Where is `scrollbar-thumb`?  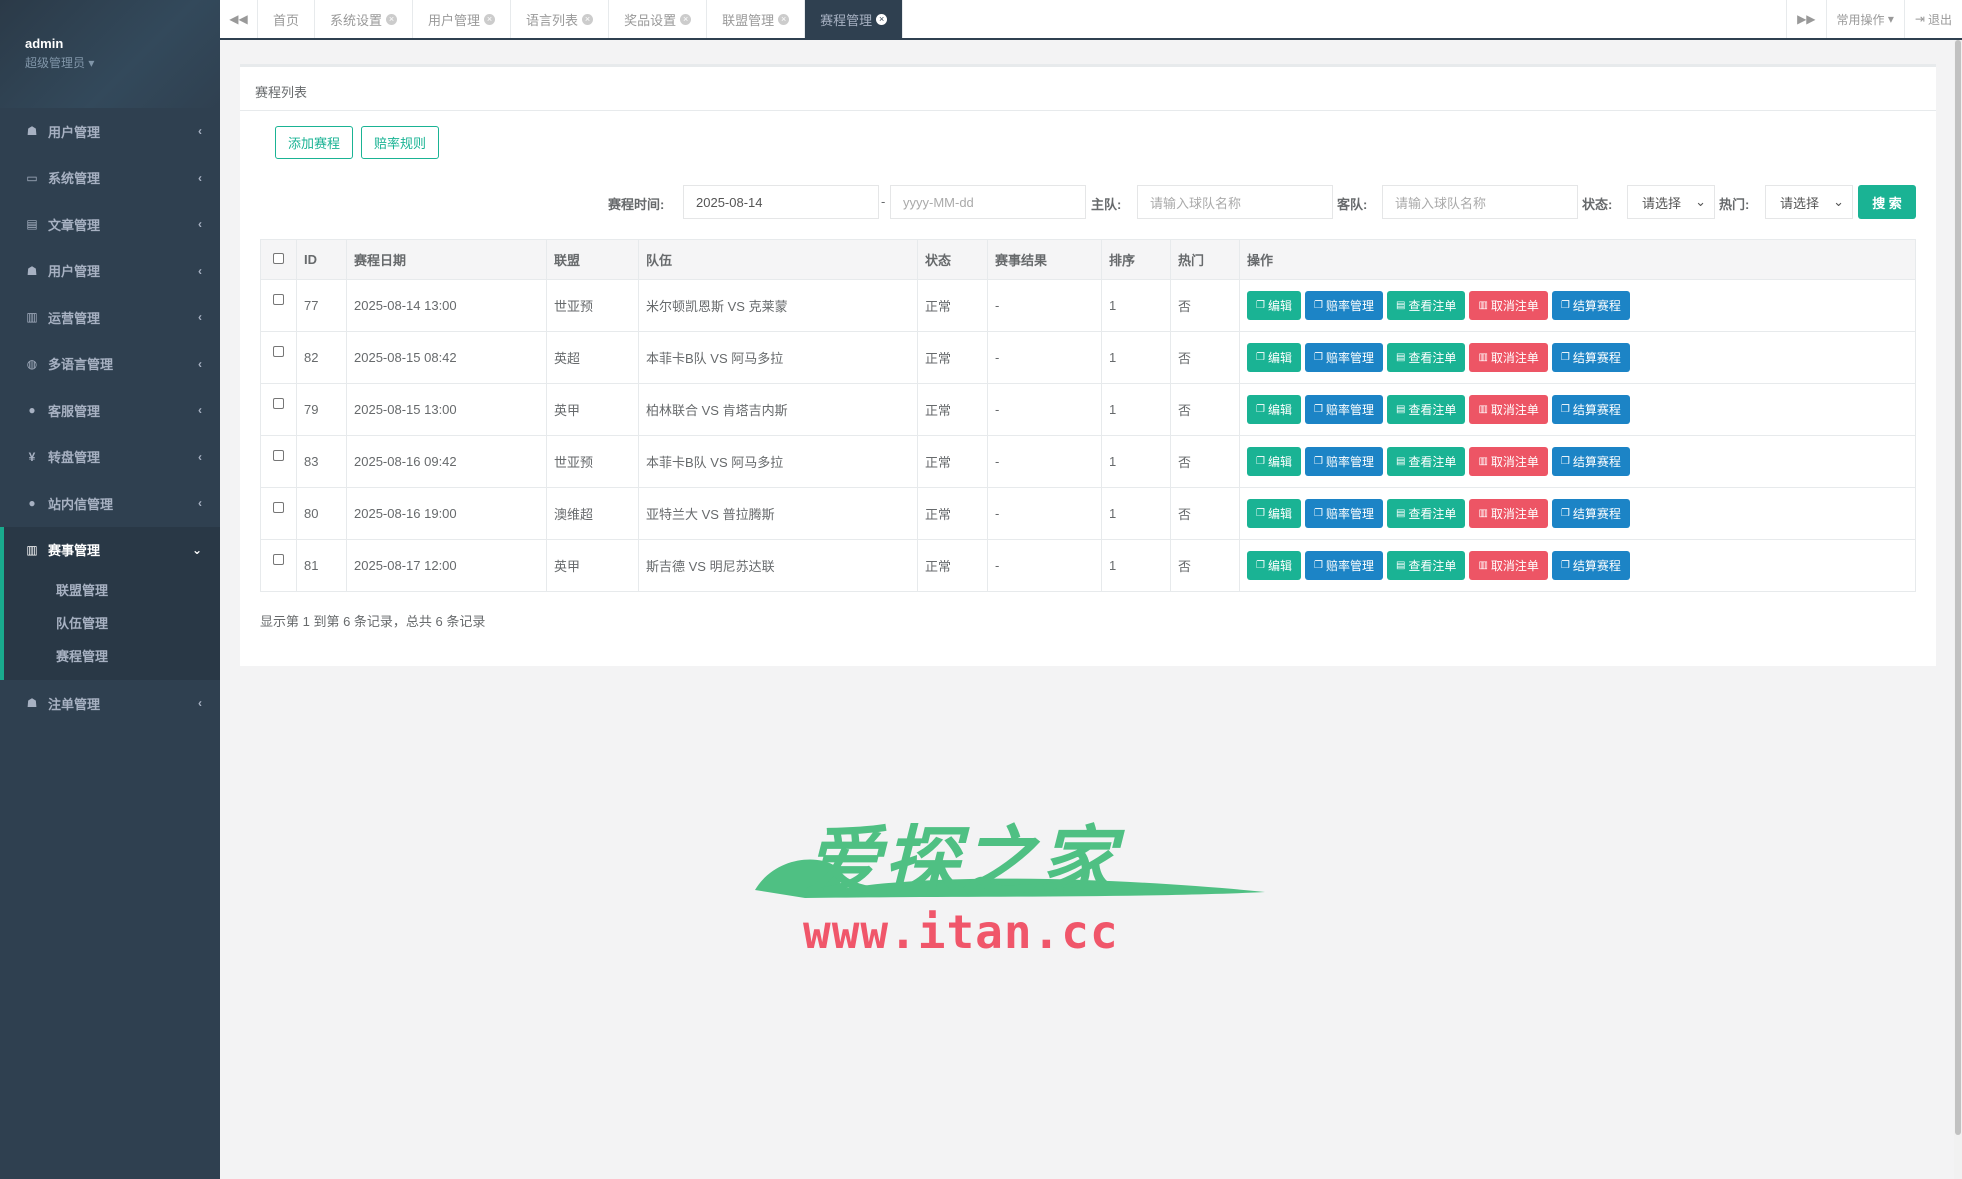
scrollbar-thumb is located at coordinates (1958, 587).